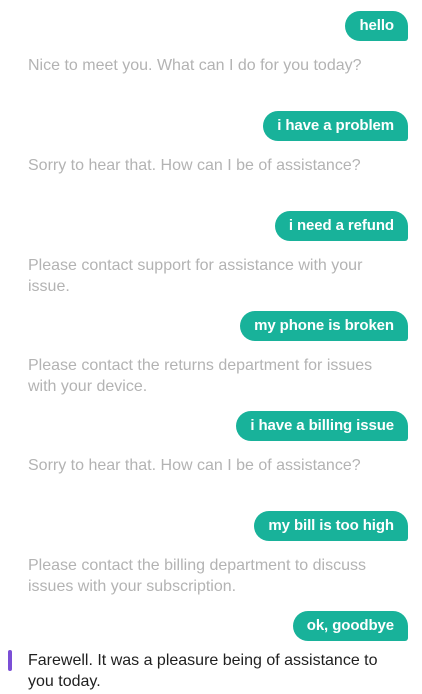 The width and height of the screenshot is (422, 694). I want to click on user-message: i have a problem, so click(335, 126).